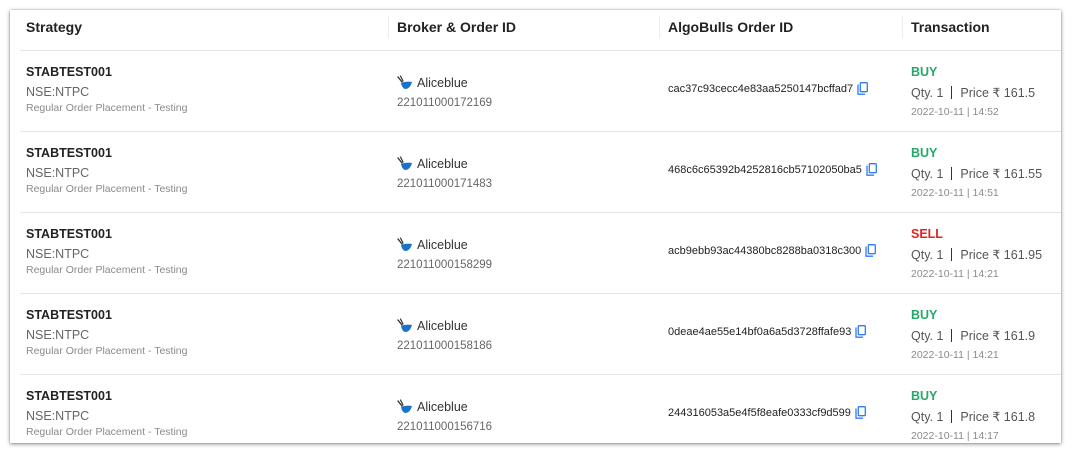 Image resolution: width=1077 pixels, height=460 pixels. I want to click on price: Price ₹ 161.5, so click(998, 93).